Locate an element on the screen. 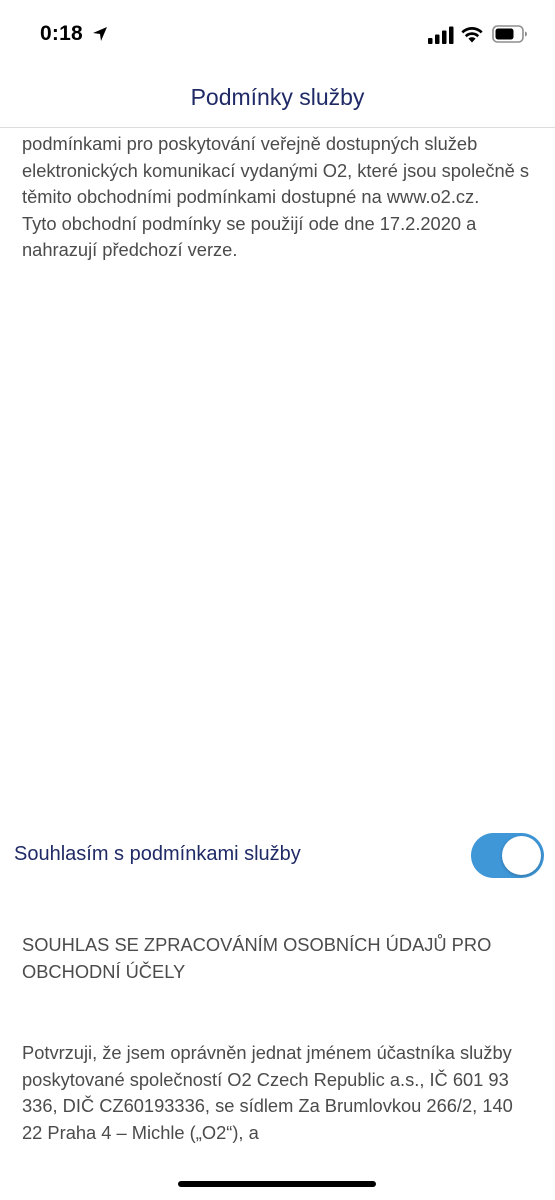 Image resolution: width=555 pixels, height=1200 pixels. consent-row: Souhlasím s podmínkami služby is located at coordinates (277, 856).